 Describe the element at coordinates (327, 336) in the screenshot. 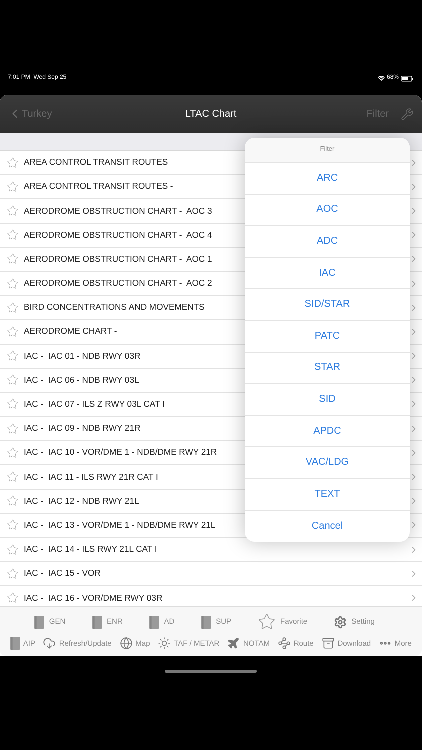

I see `filter-option: PATC` at that location.